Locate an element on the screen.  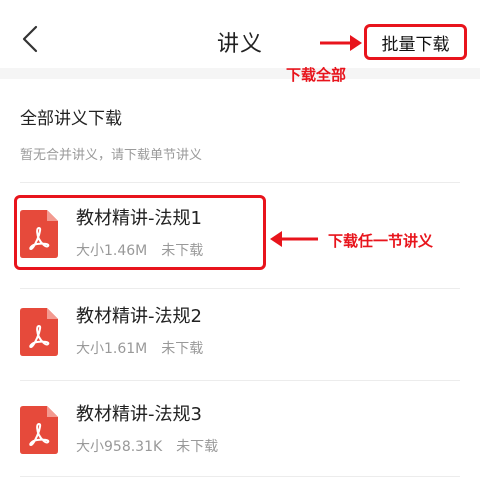
batch-download-button: 批量下载 is located at coordinates (415, 42).